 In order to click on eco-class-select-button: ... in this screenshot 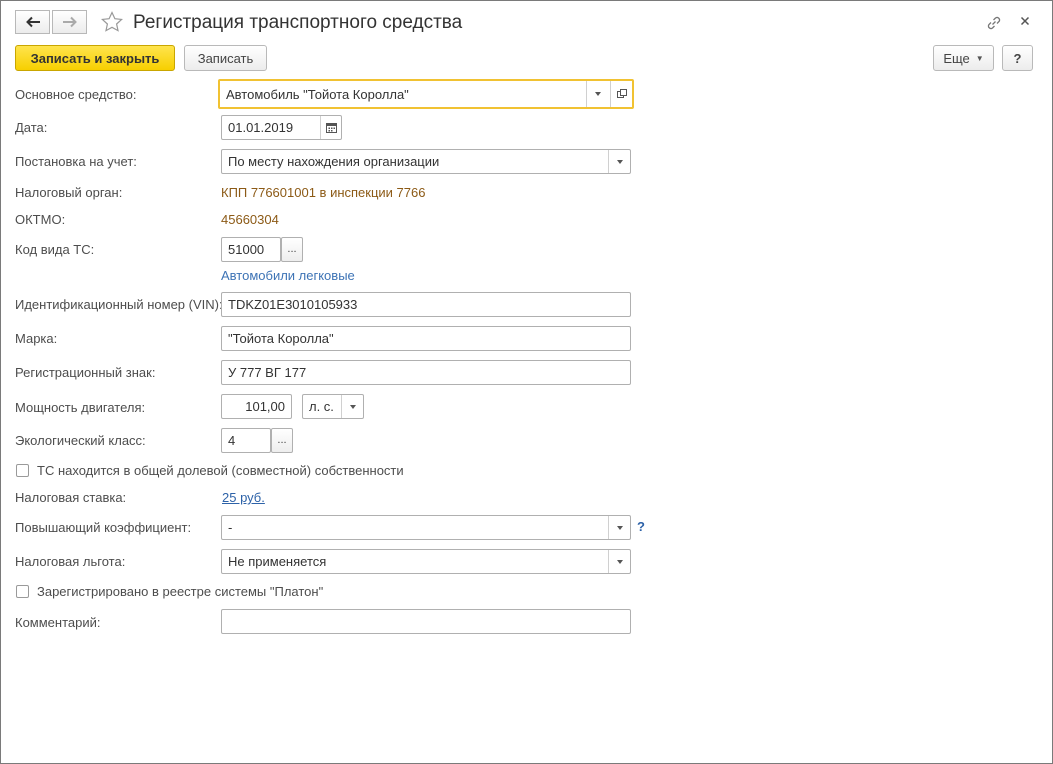, I will do `click(282, 440)`.